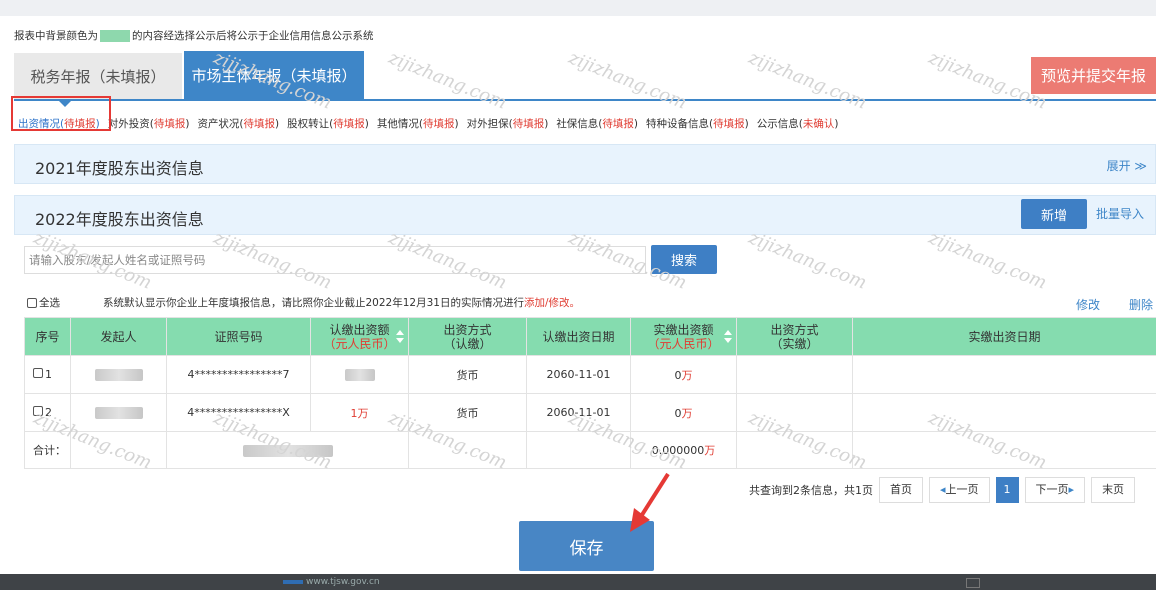 This screenshot has width=1156, height=590. Describe the element at coordinates (794, 374) in the screenshot. I see `paid-method` at that location.